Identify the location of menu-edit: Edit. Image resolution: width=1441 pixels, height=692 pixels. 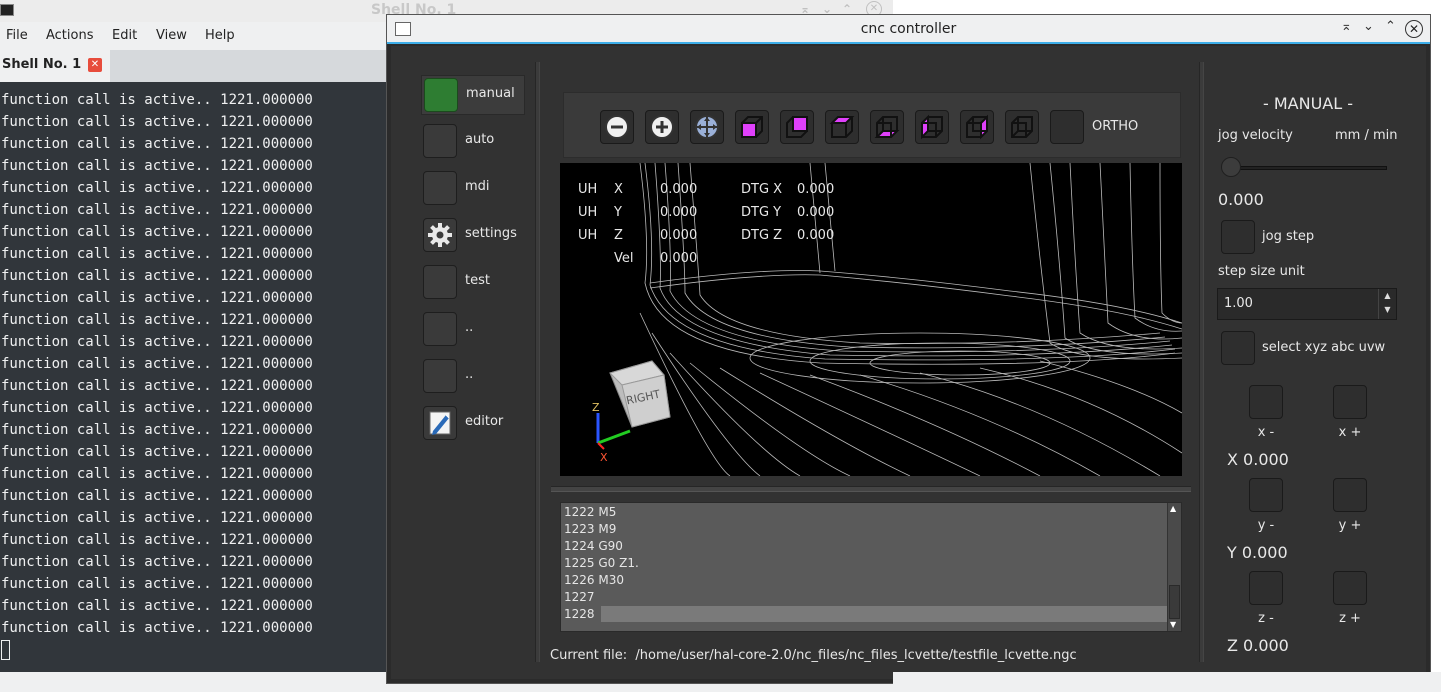
(124, 35).